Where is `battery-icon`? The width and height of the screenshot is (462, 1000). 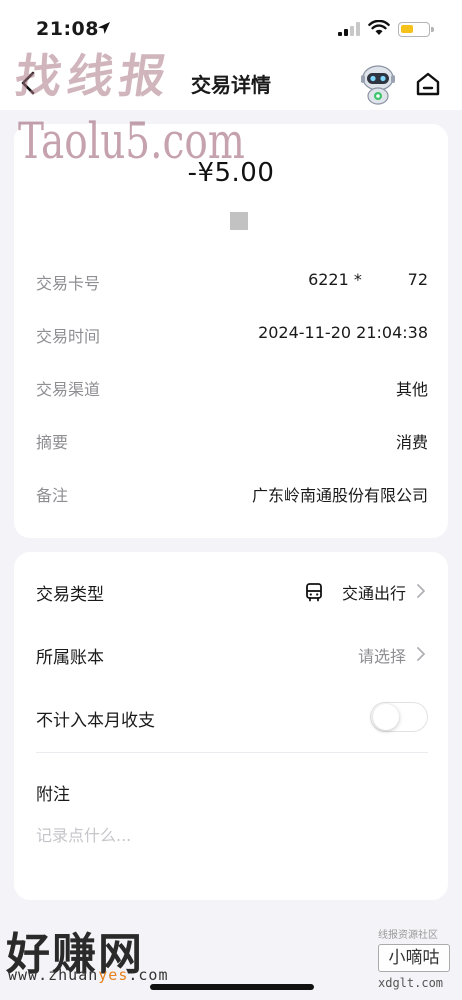 battery-icon is located at coordinates (416, 29).